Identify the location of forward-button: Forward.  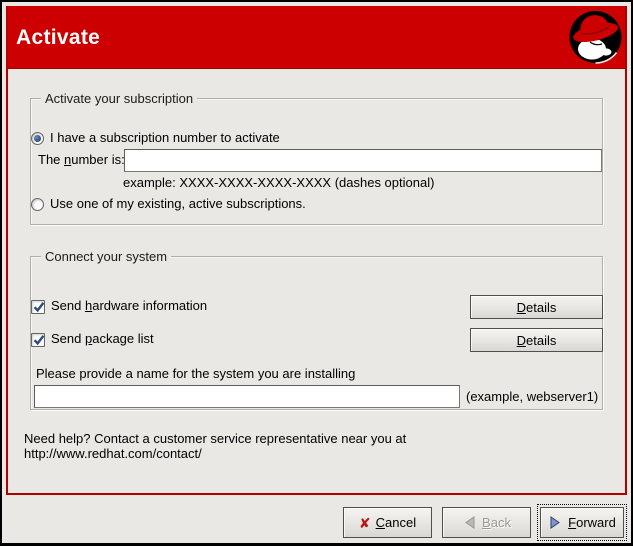
(582, 522).